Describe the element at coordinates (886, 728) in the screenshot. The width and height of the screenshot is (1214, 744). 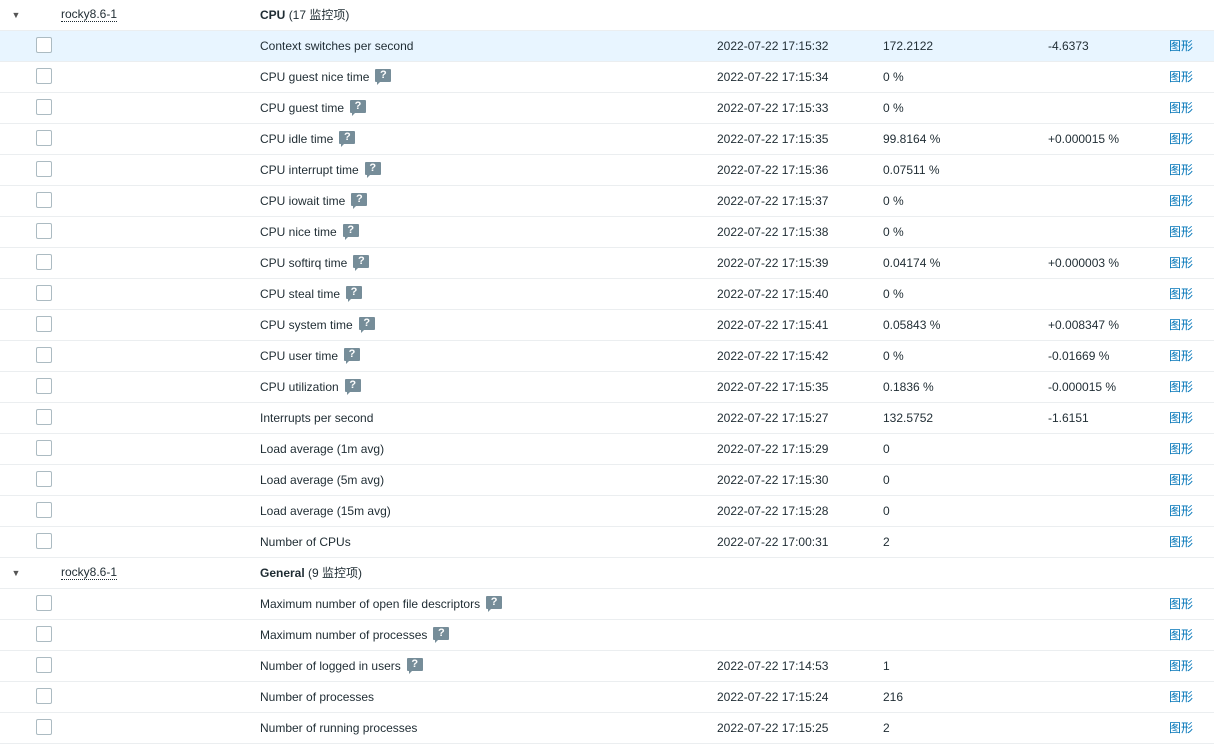
I see `last-value: 2` at that location.